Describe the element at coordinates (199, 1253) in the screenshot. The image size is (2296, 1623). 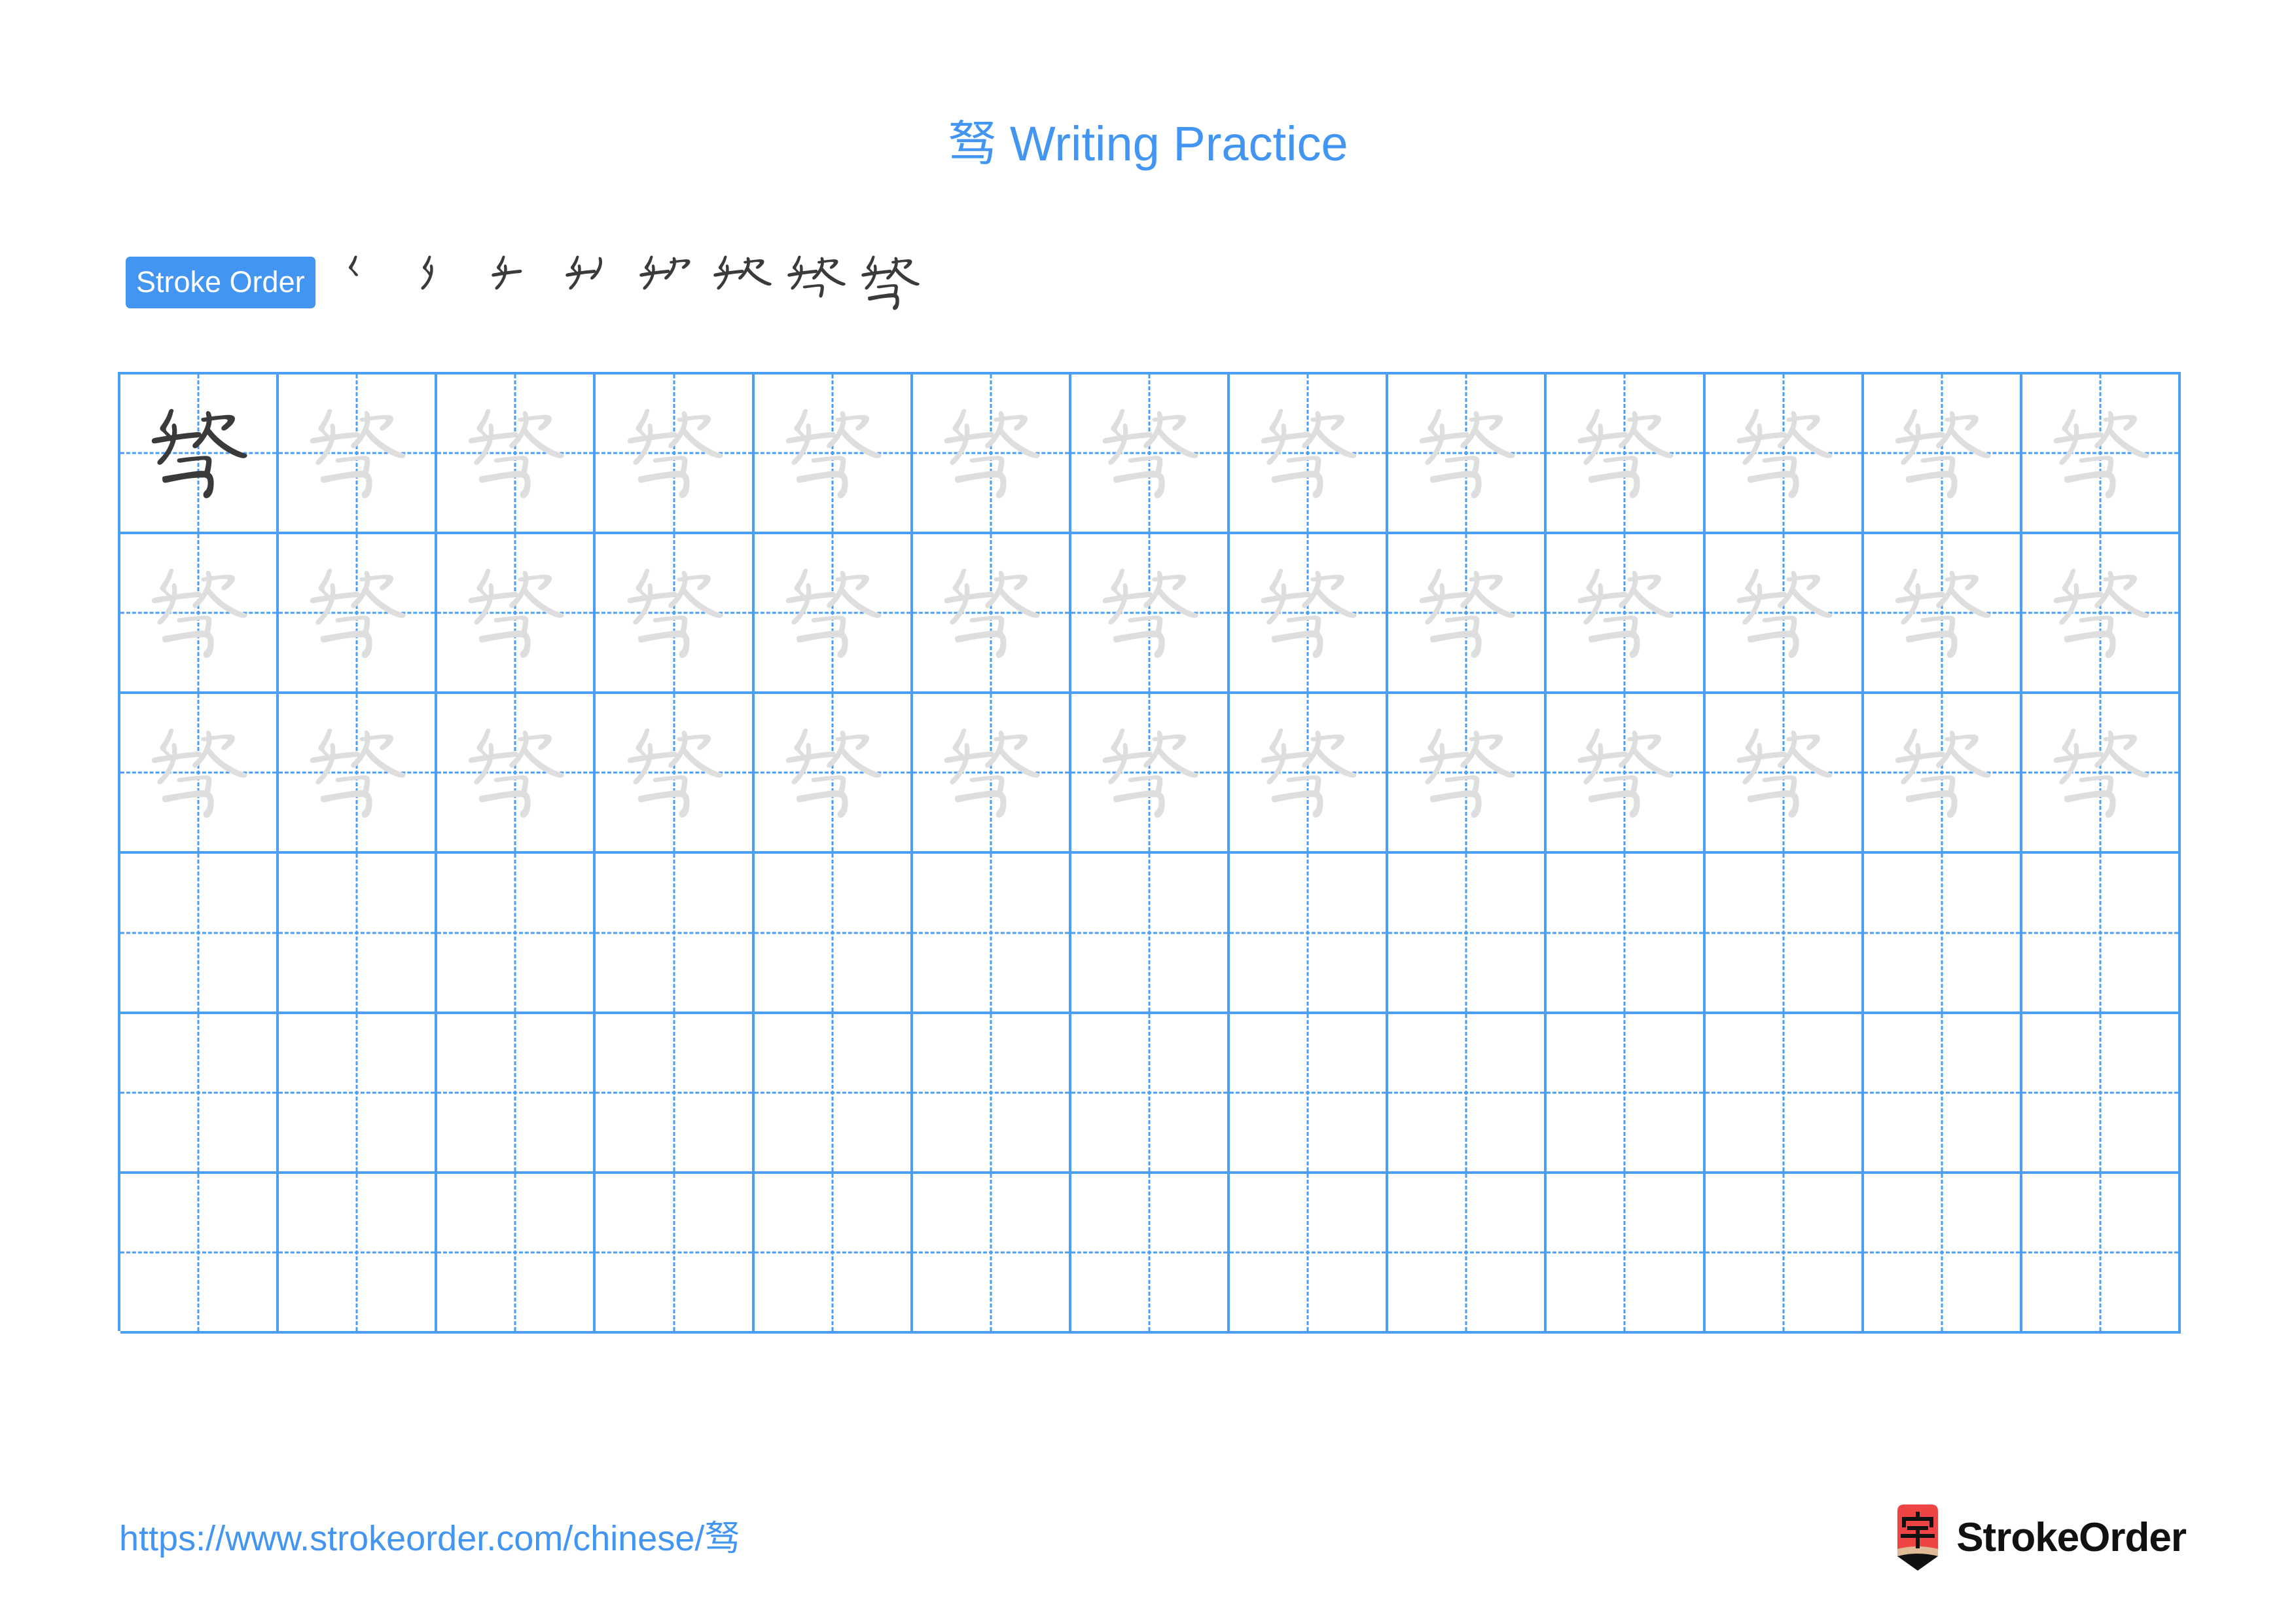
I see `practice-cell-r6-c1` at that location.